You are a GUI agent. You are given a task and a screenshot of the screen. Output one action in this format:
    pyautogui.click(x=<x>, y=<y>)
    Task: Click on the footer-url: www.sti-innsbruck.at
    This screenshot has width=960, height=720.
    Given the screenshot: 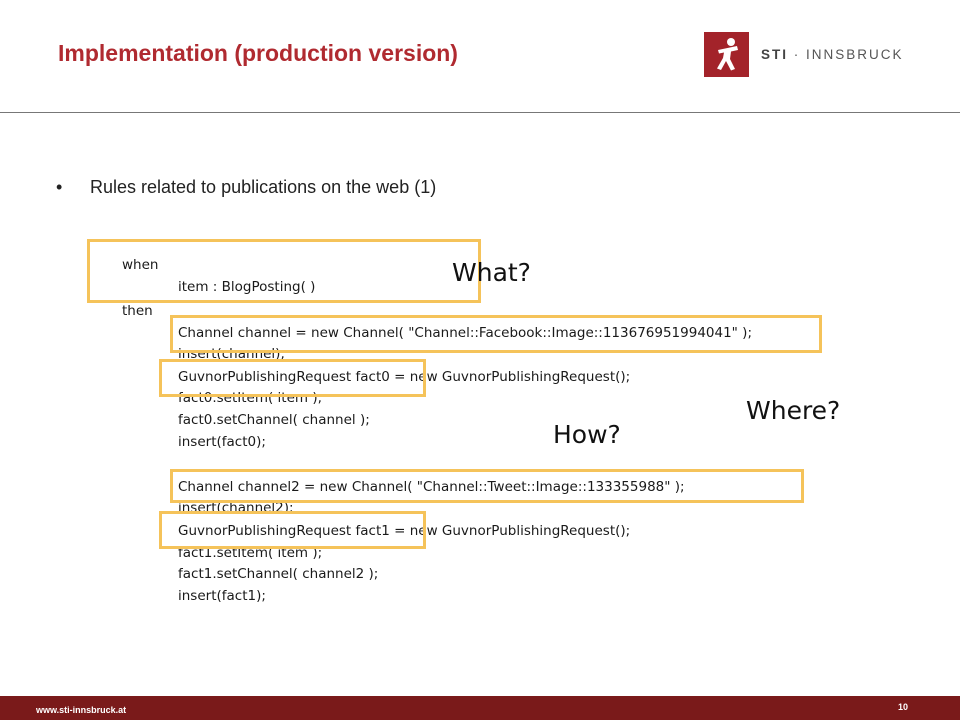 What is the action you would take?
    pyautogui.click(x=81, y=710)
    